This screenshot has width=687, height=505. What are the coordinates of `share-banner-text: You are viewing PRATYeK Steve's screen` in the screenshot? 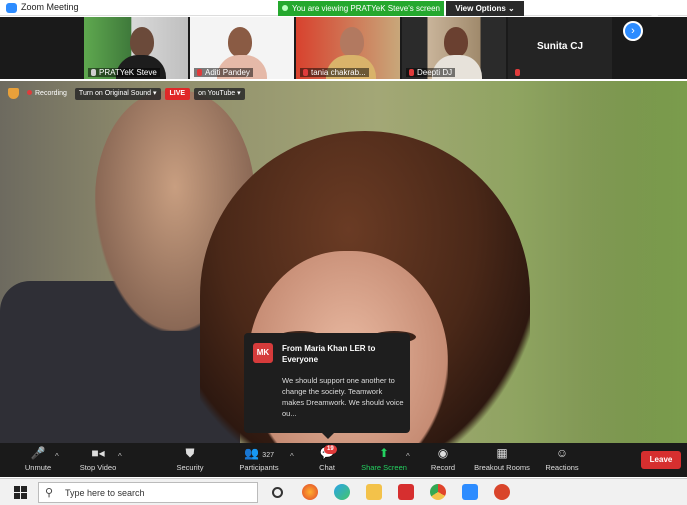 It's located at (366, 8).